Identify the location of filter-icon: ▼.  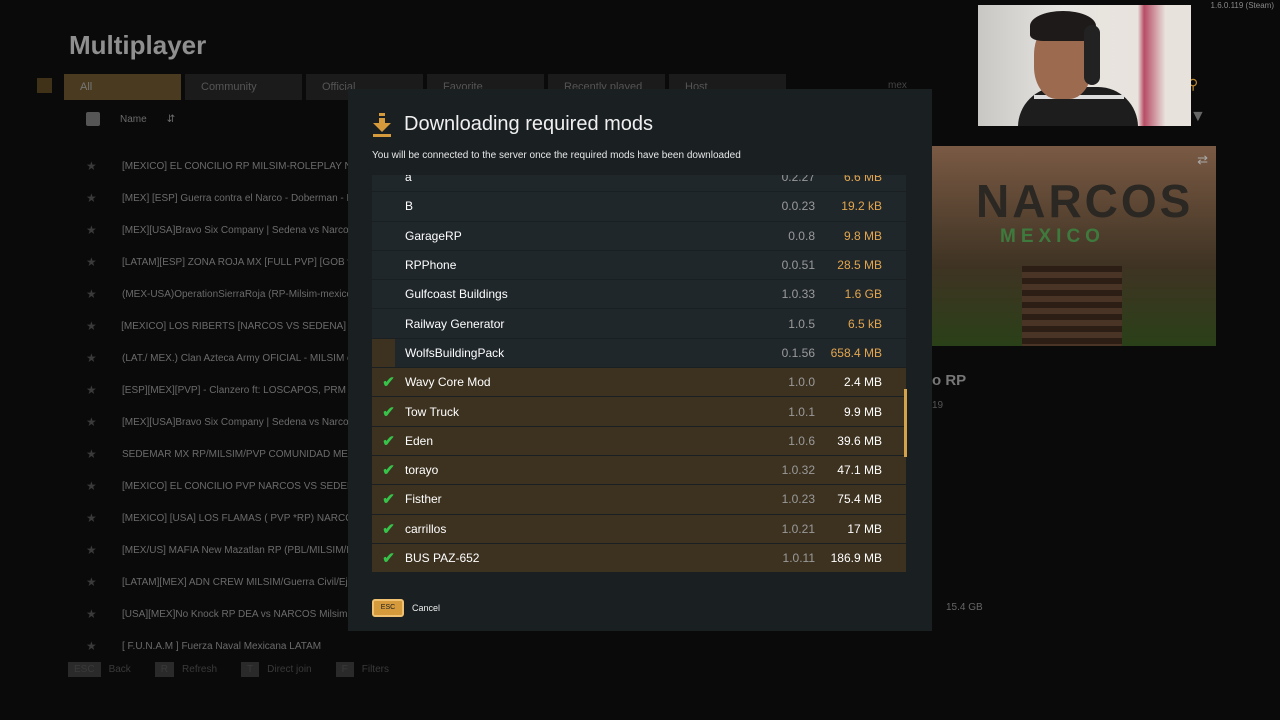
(1198, 117).